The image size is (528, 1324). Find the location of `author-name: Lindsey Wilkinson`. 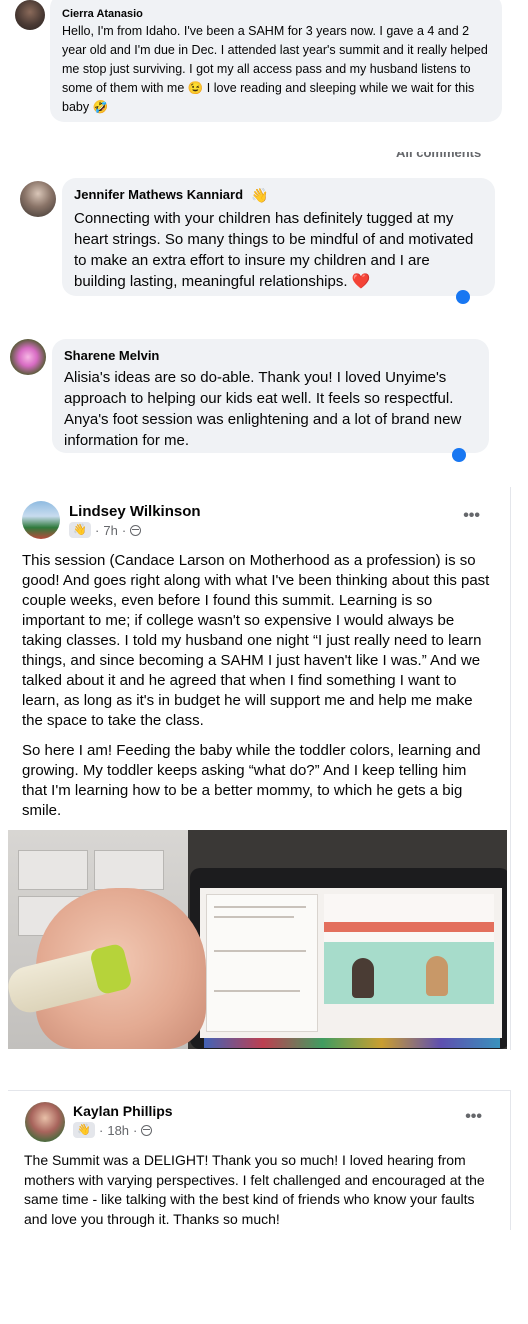

author-name: Lindsey Wilkinson is located at coordinates (135, 511).